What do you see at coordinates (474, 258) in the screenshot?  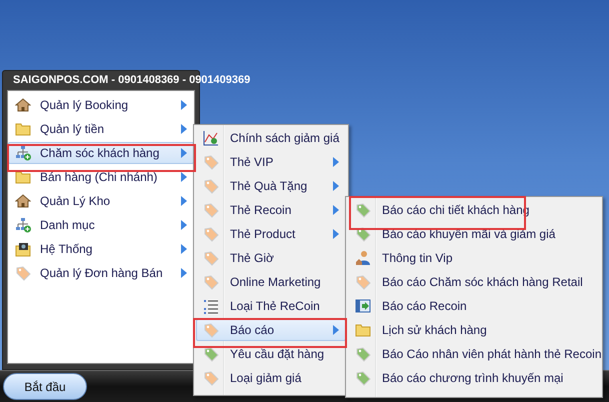 I see `submenu-item: Thông tin Vip` at bounding box center [474, 258].